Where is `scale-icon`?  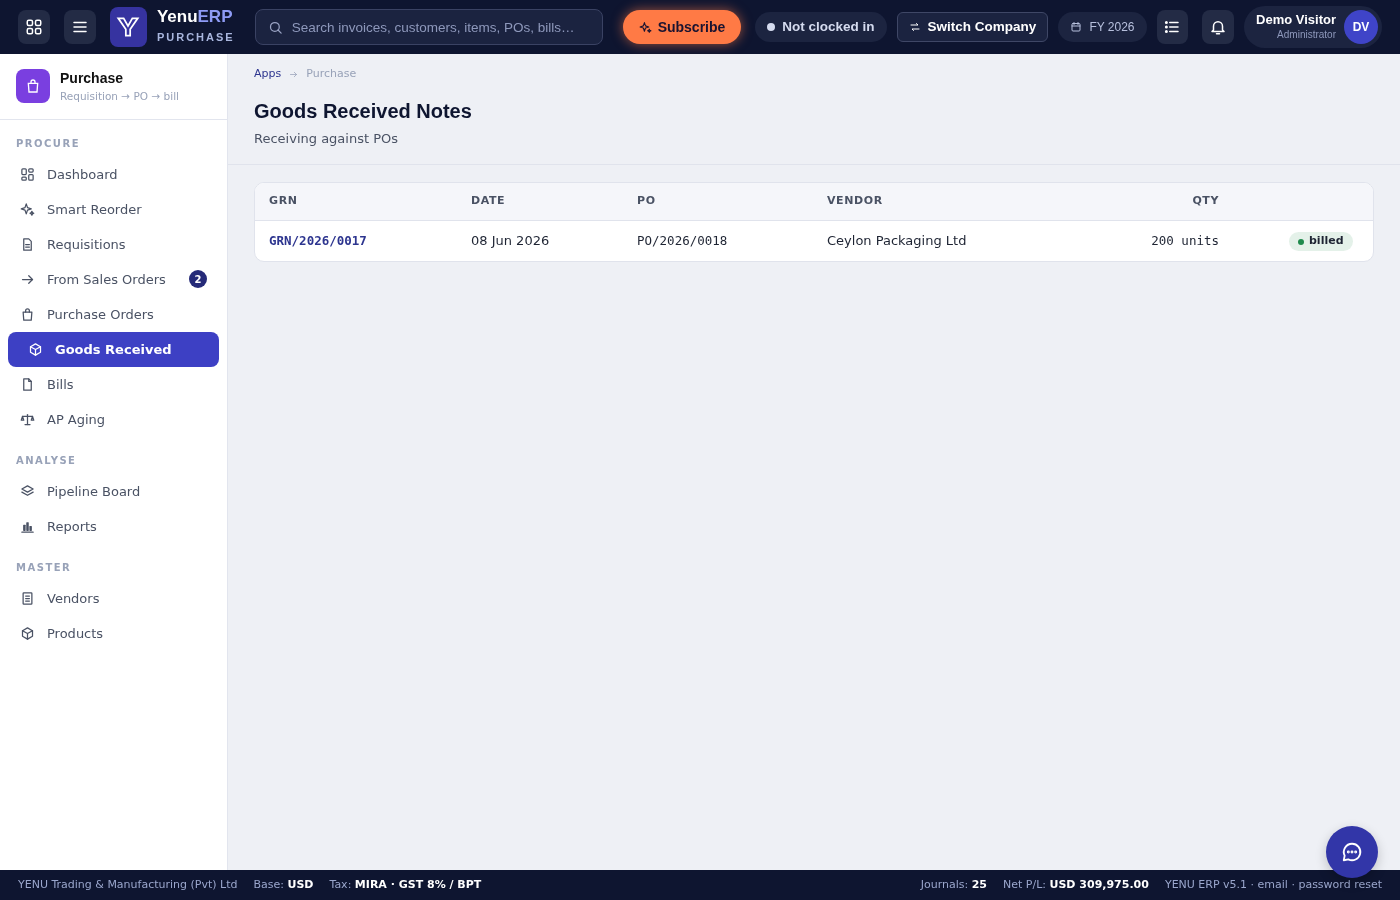
scale-icon is located at coordinates (27, 419).